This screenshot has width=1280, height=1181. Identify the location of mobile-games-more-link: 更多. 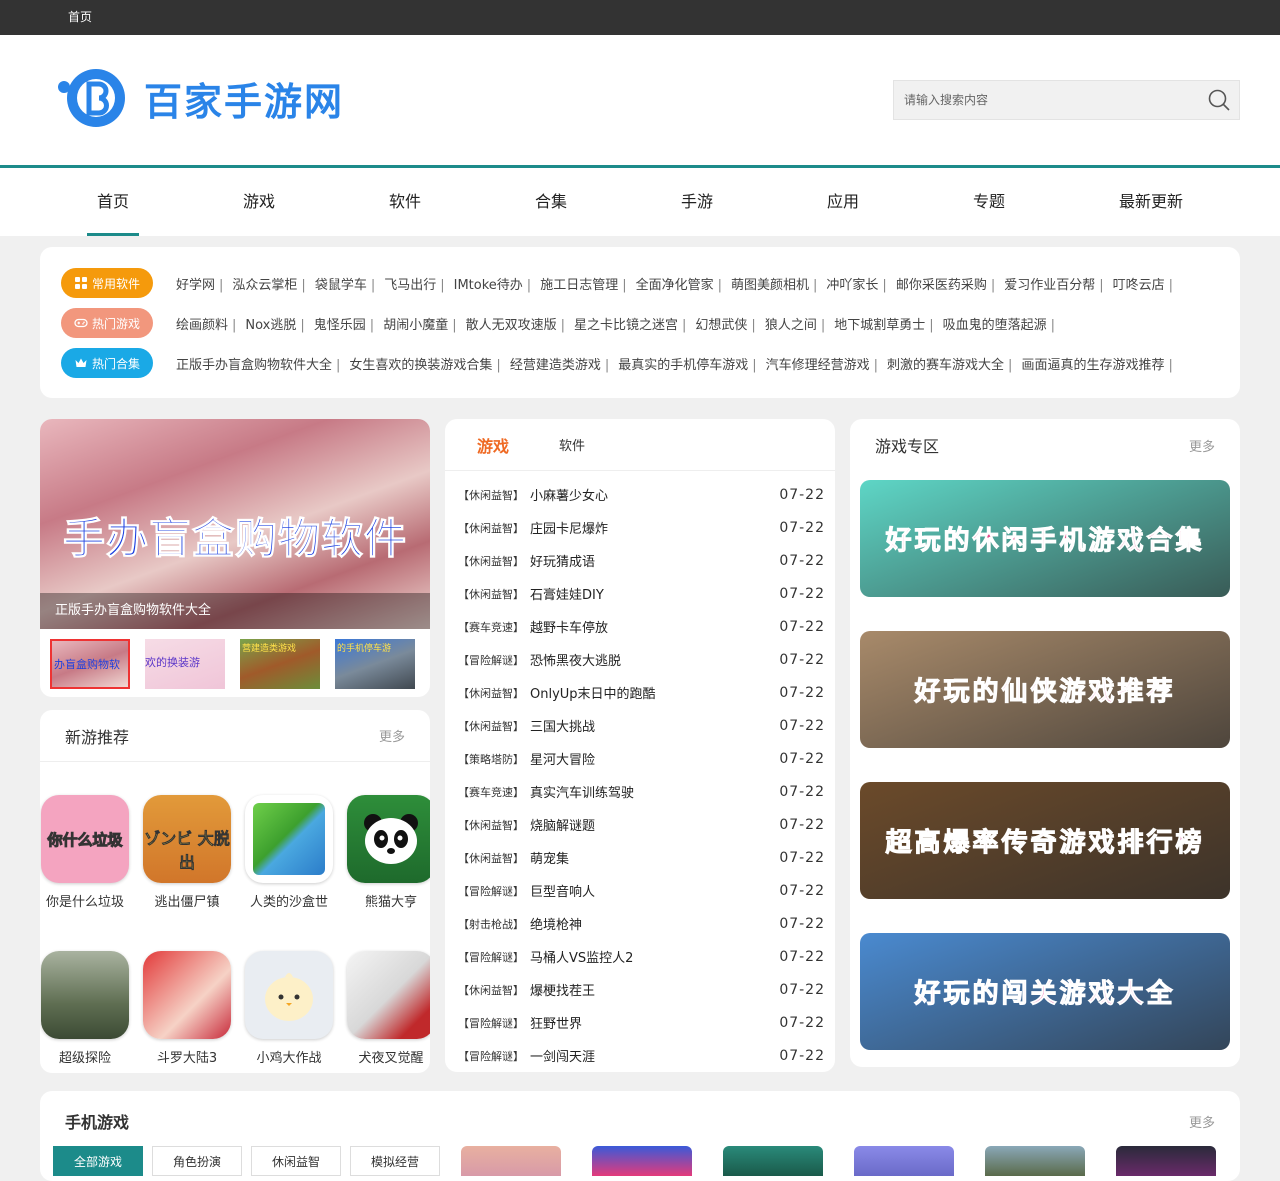
(1202, 1121).